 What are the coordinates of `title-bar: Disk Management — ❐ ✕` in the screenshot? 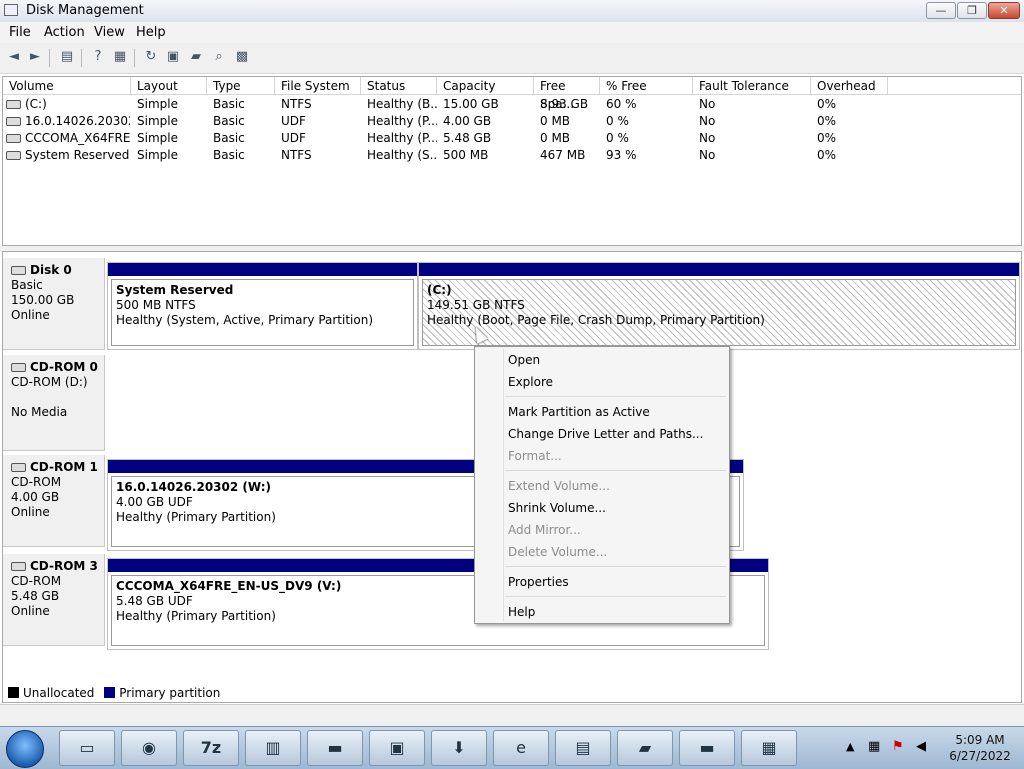 It's located at (512, 11).